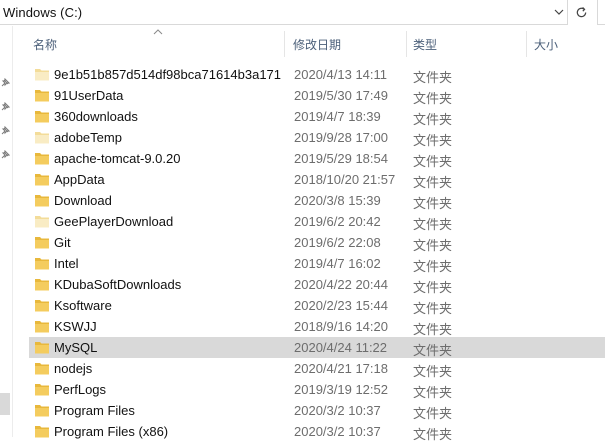 The image size is (605, 443). I want to click on file-modified-date: 2020/4/24 11:22, so click(341, 347).